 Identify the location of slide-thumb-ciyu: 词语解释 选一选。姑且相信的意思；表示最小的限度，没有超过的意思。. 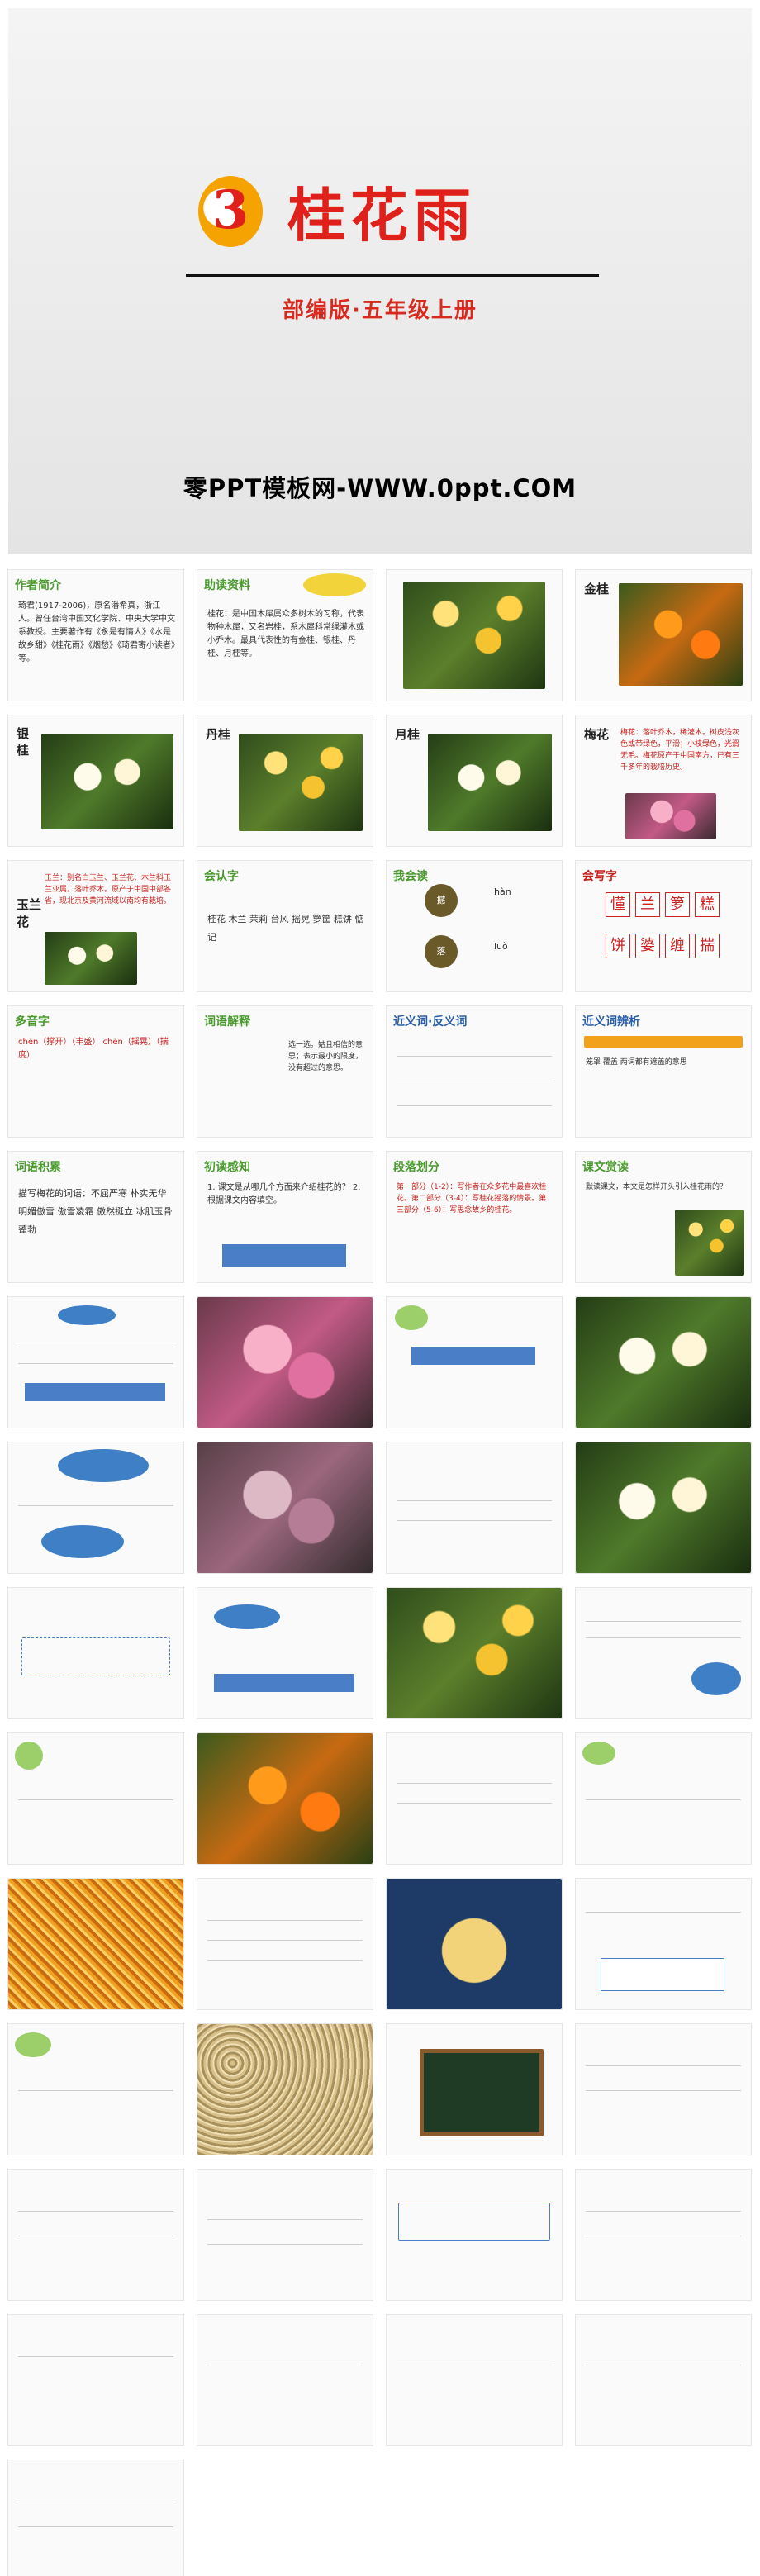
(285, 1071).